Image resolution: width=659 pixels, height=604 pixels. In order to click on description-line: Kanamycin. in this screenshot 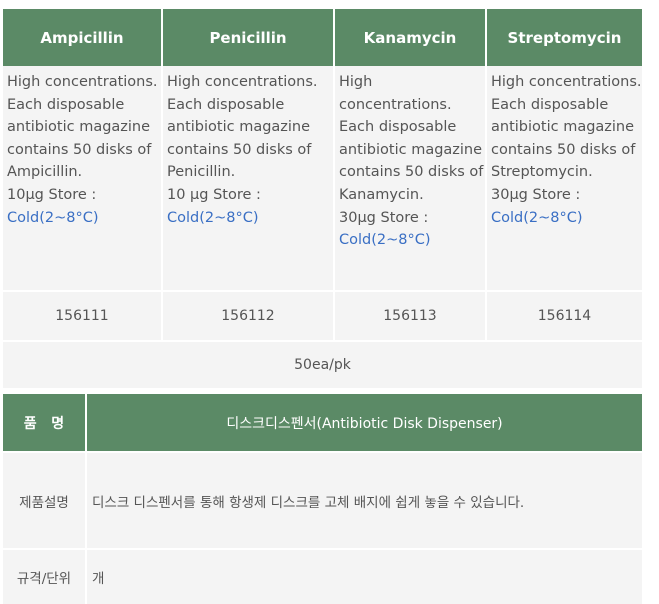, I will do `click(381, 194)`.